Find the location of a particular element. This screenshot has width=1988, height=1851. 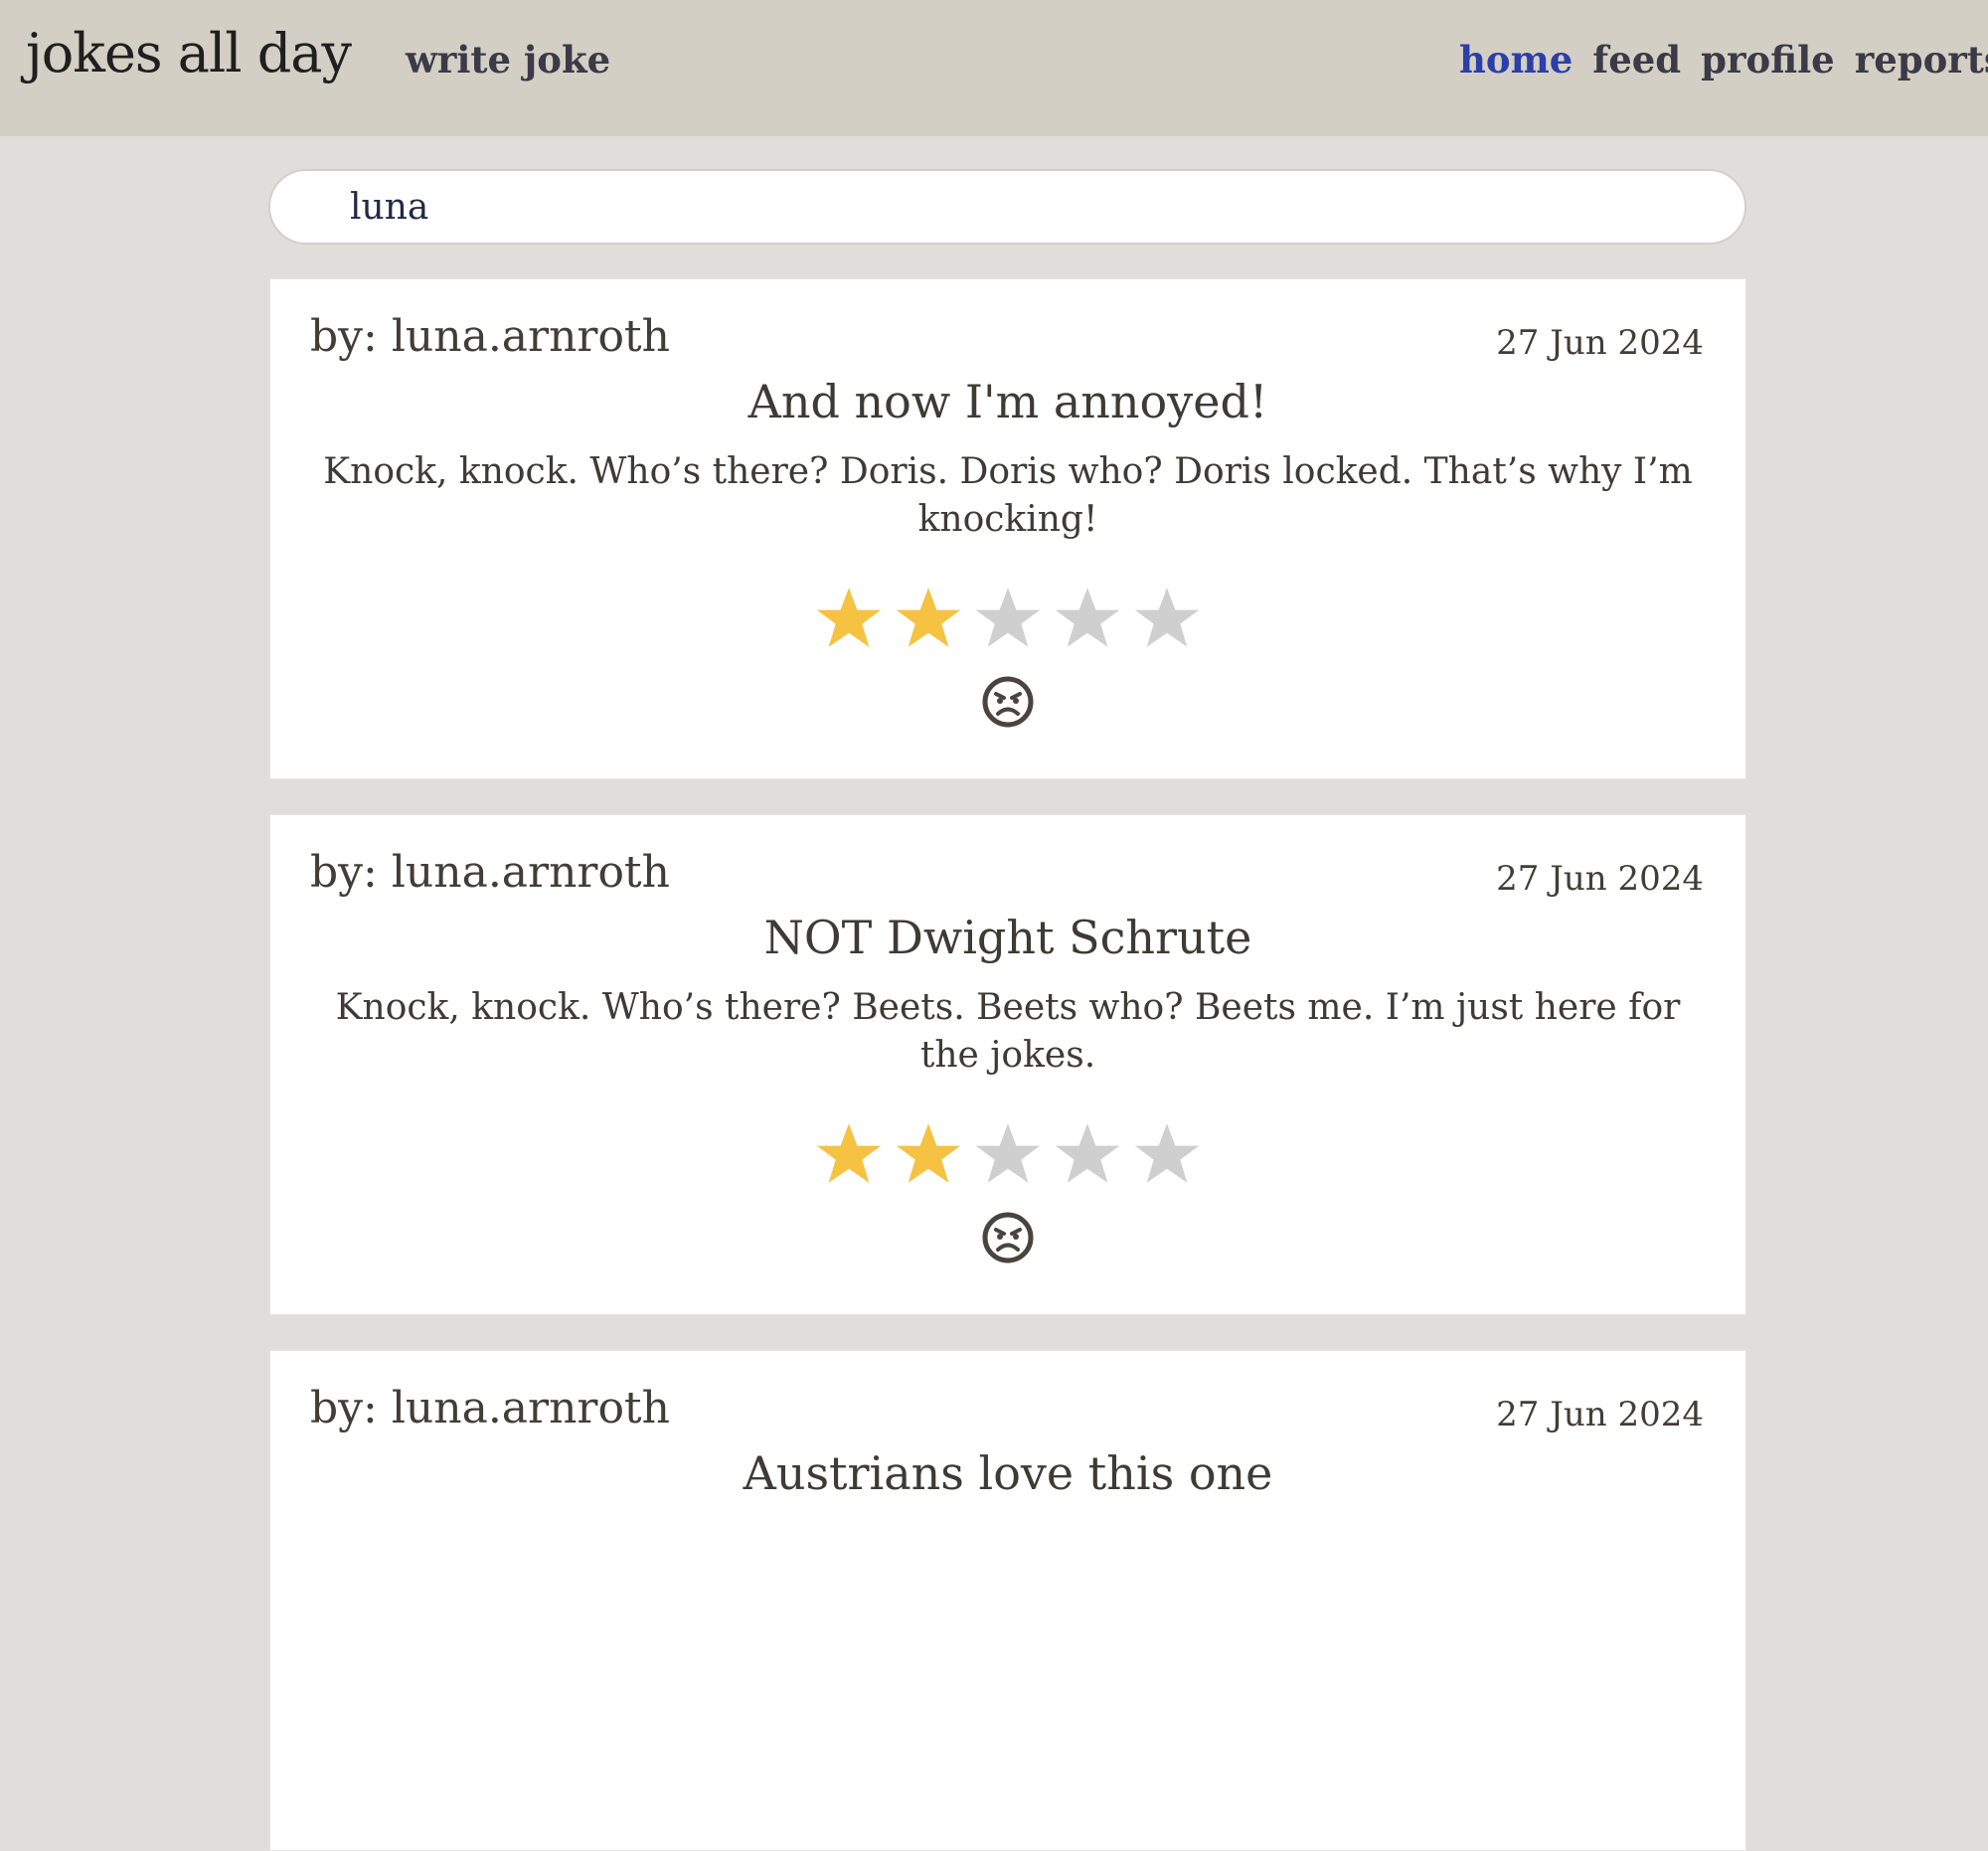

nav-feed-link: feed is located at coordinates (1636, 60).